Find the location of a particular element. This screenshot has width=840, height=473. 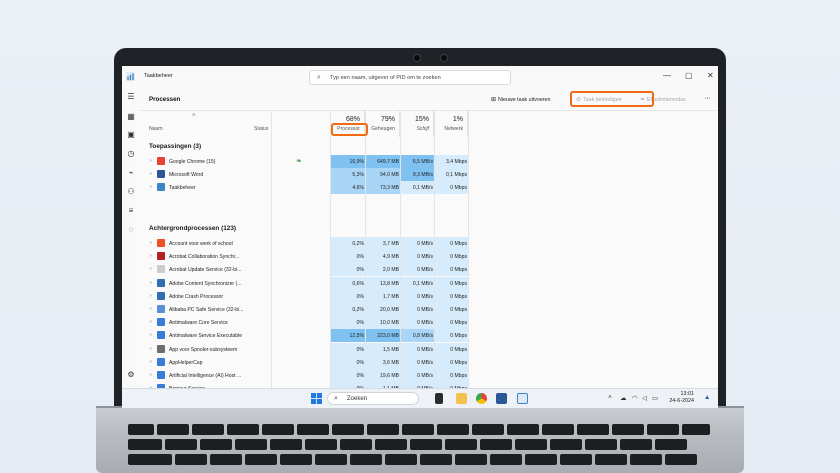

word-icon is located at coordinates (501, 398).